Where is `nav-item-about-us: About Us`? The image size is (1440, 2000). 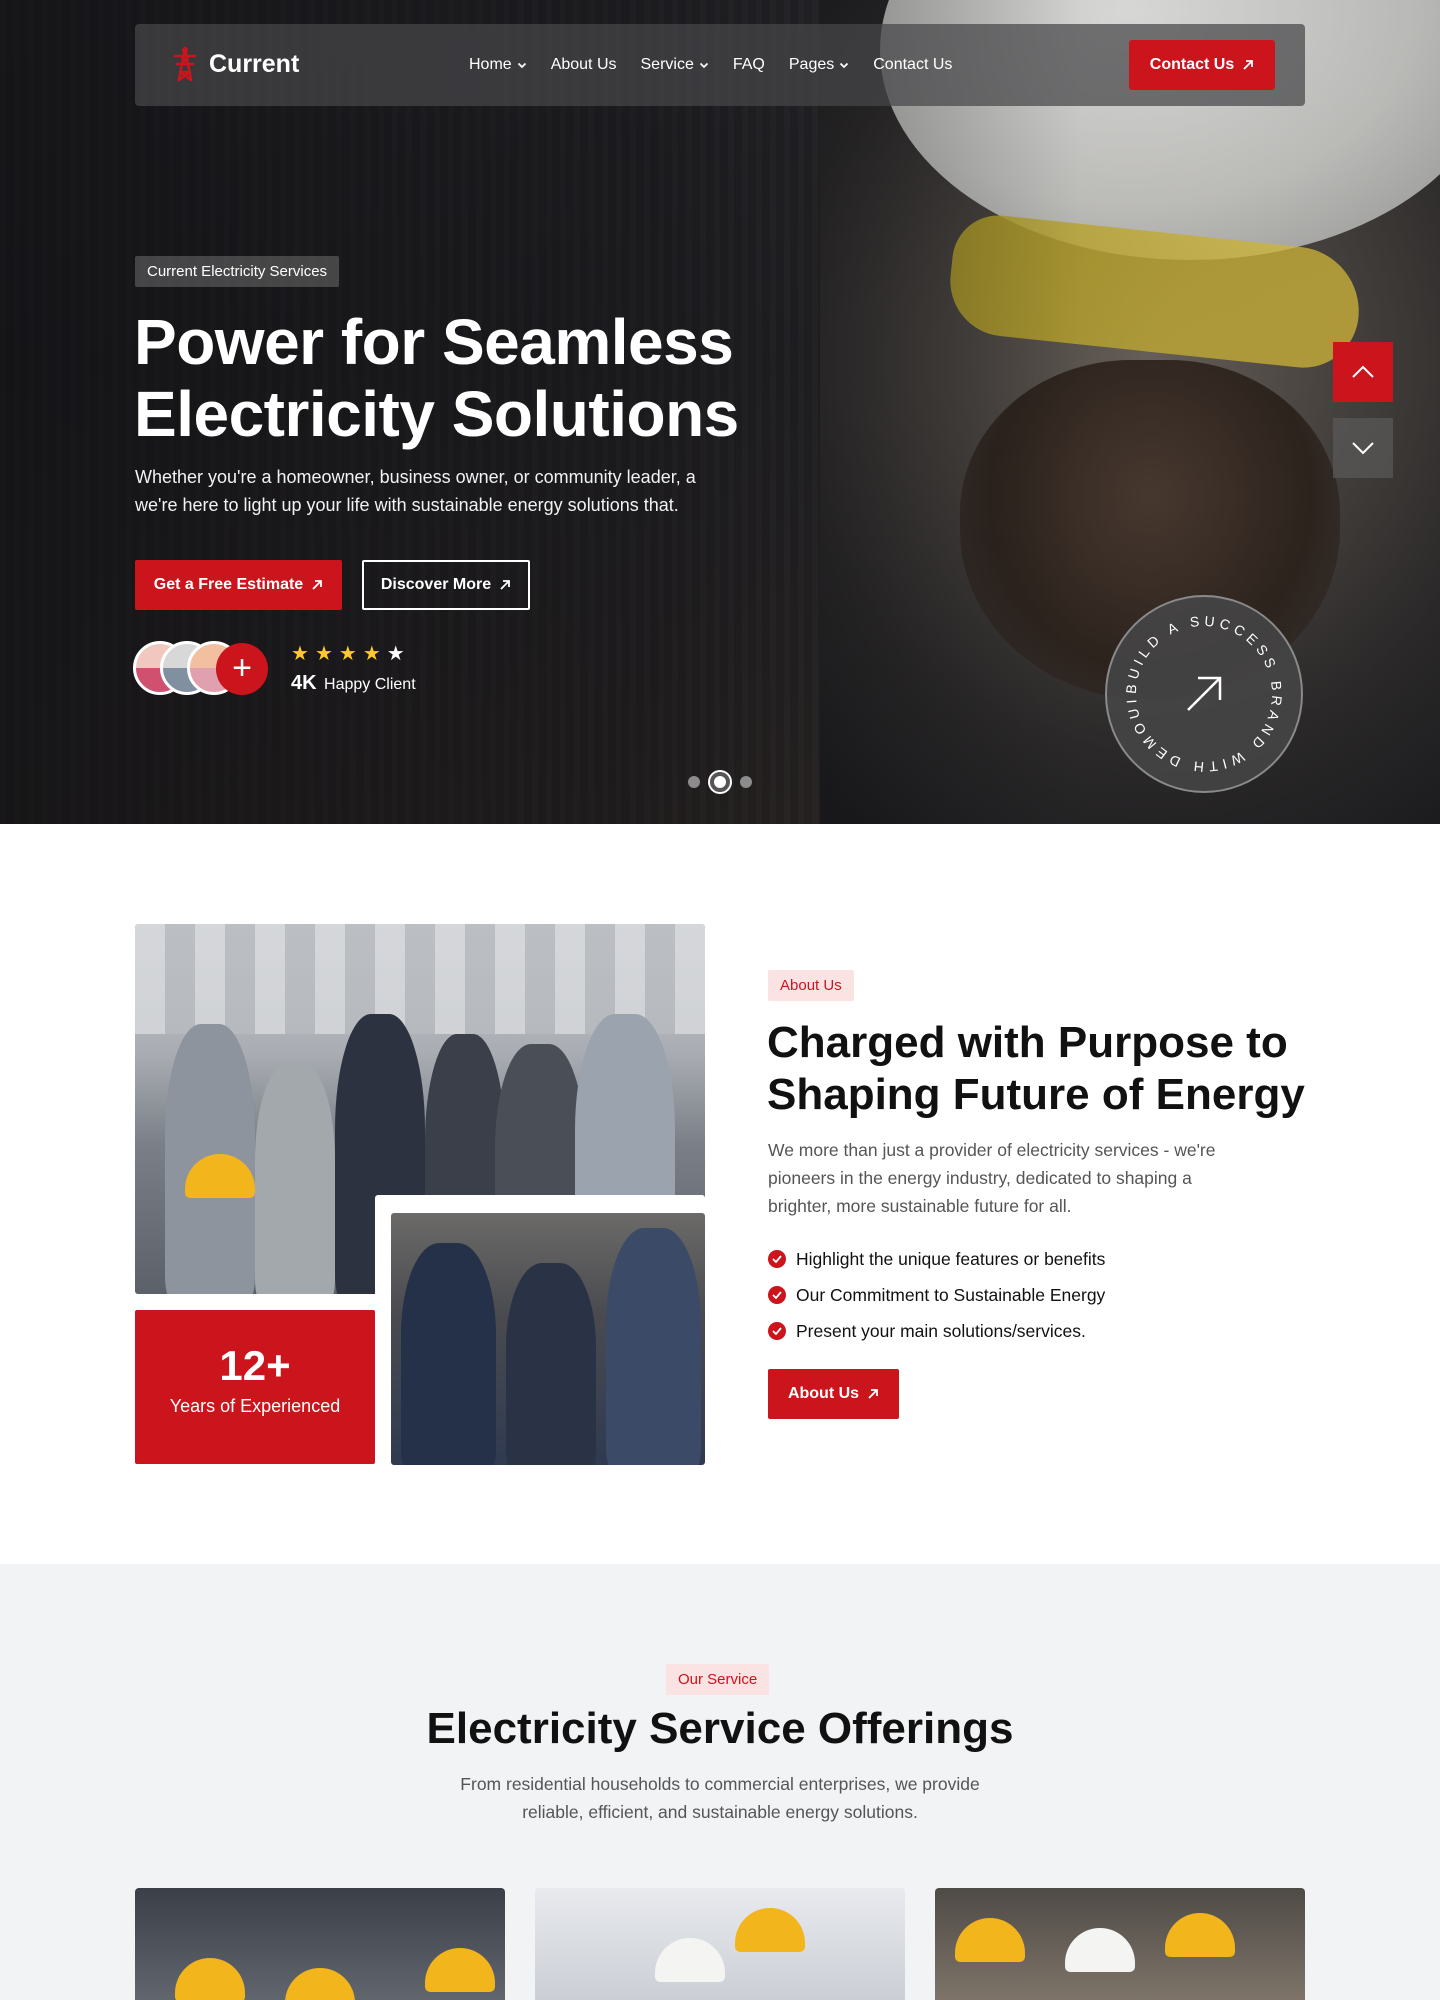 nav-item-about-us: About Us is located at coordinates (584, 65).